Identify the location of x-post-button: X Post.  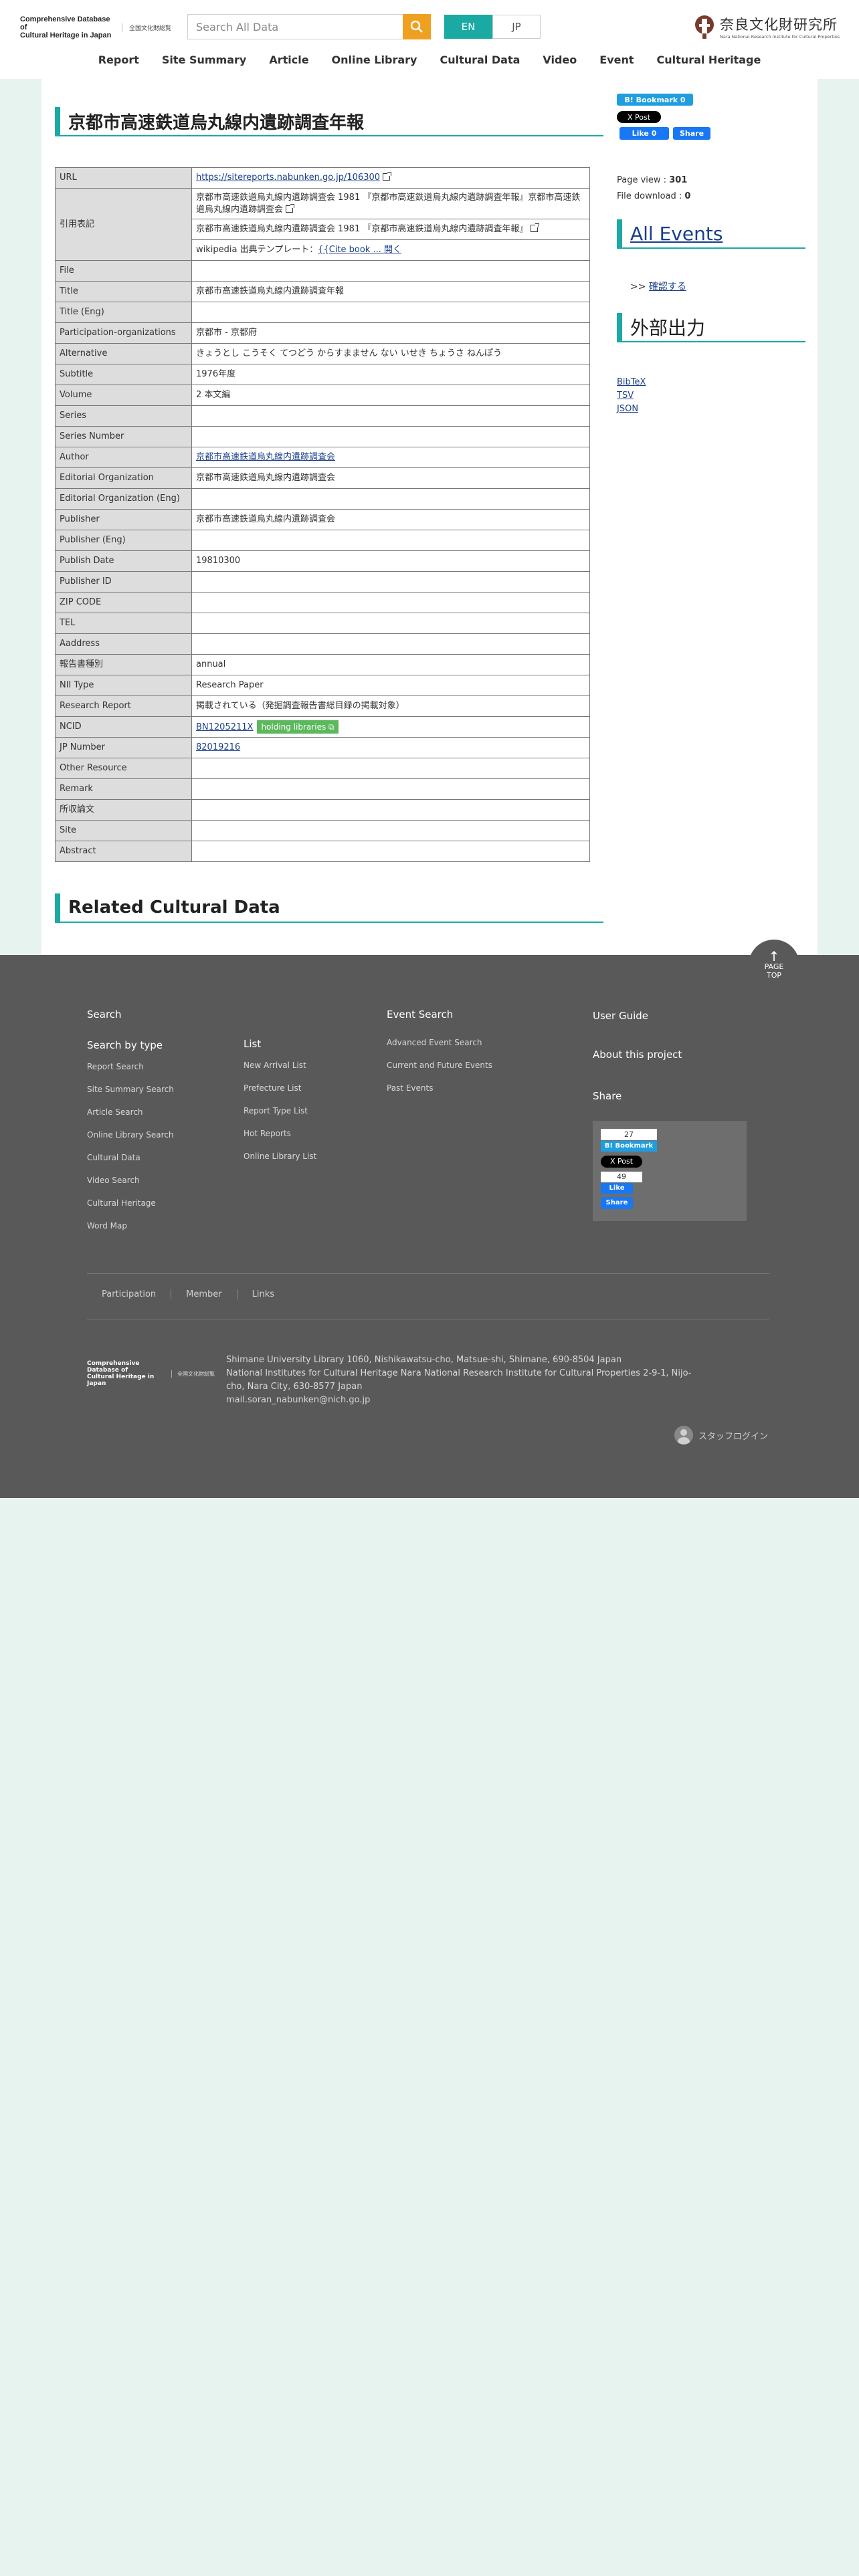
(639, 117).